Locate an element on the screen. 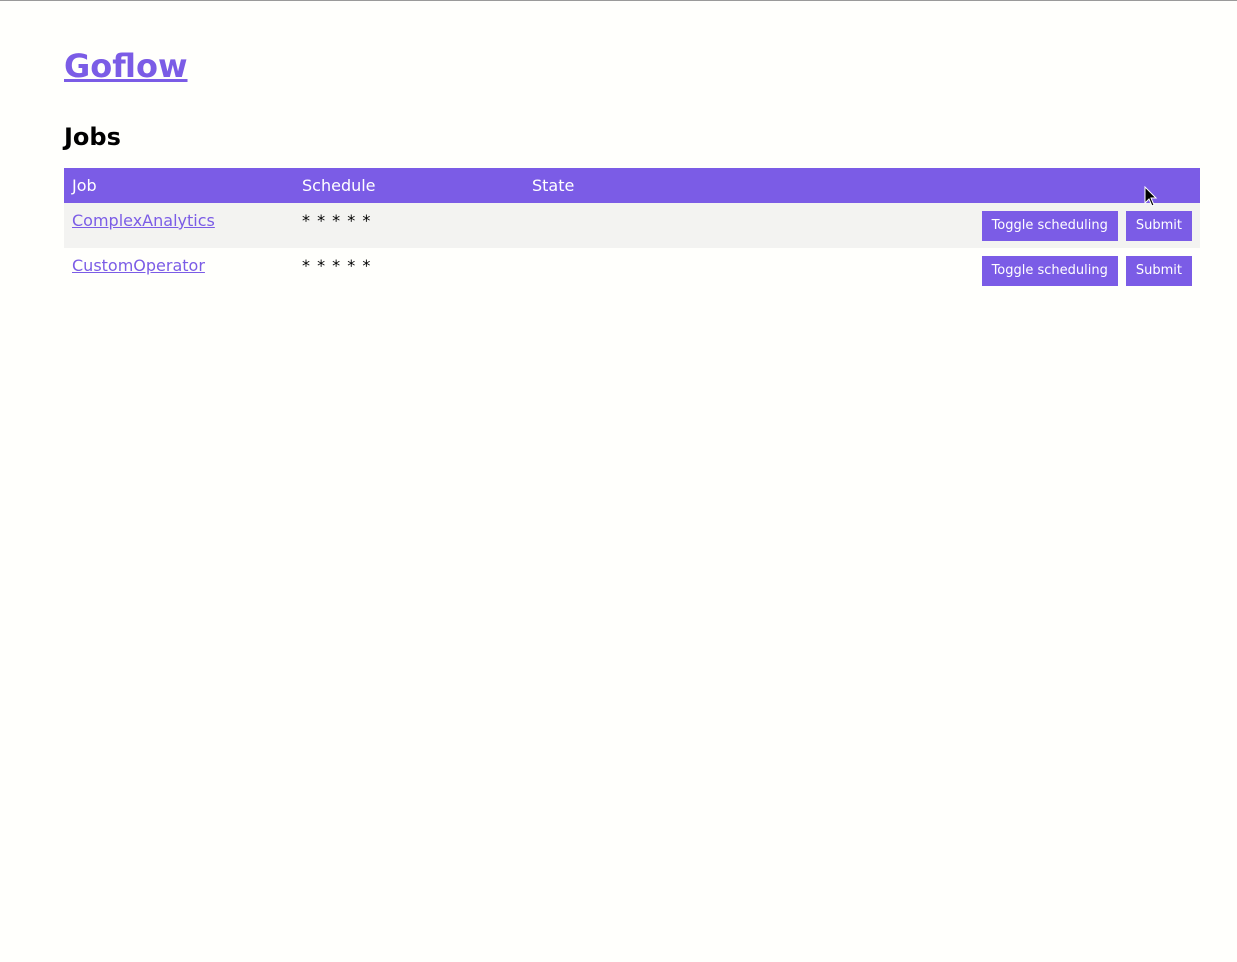  top-border is located at coordinates (618, 0).